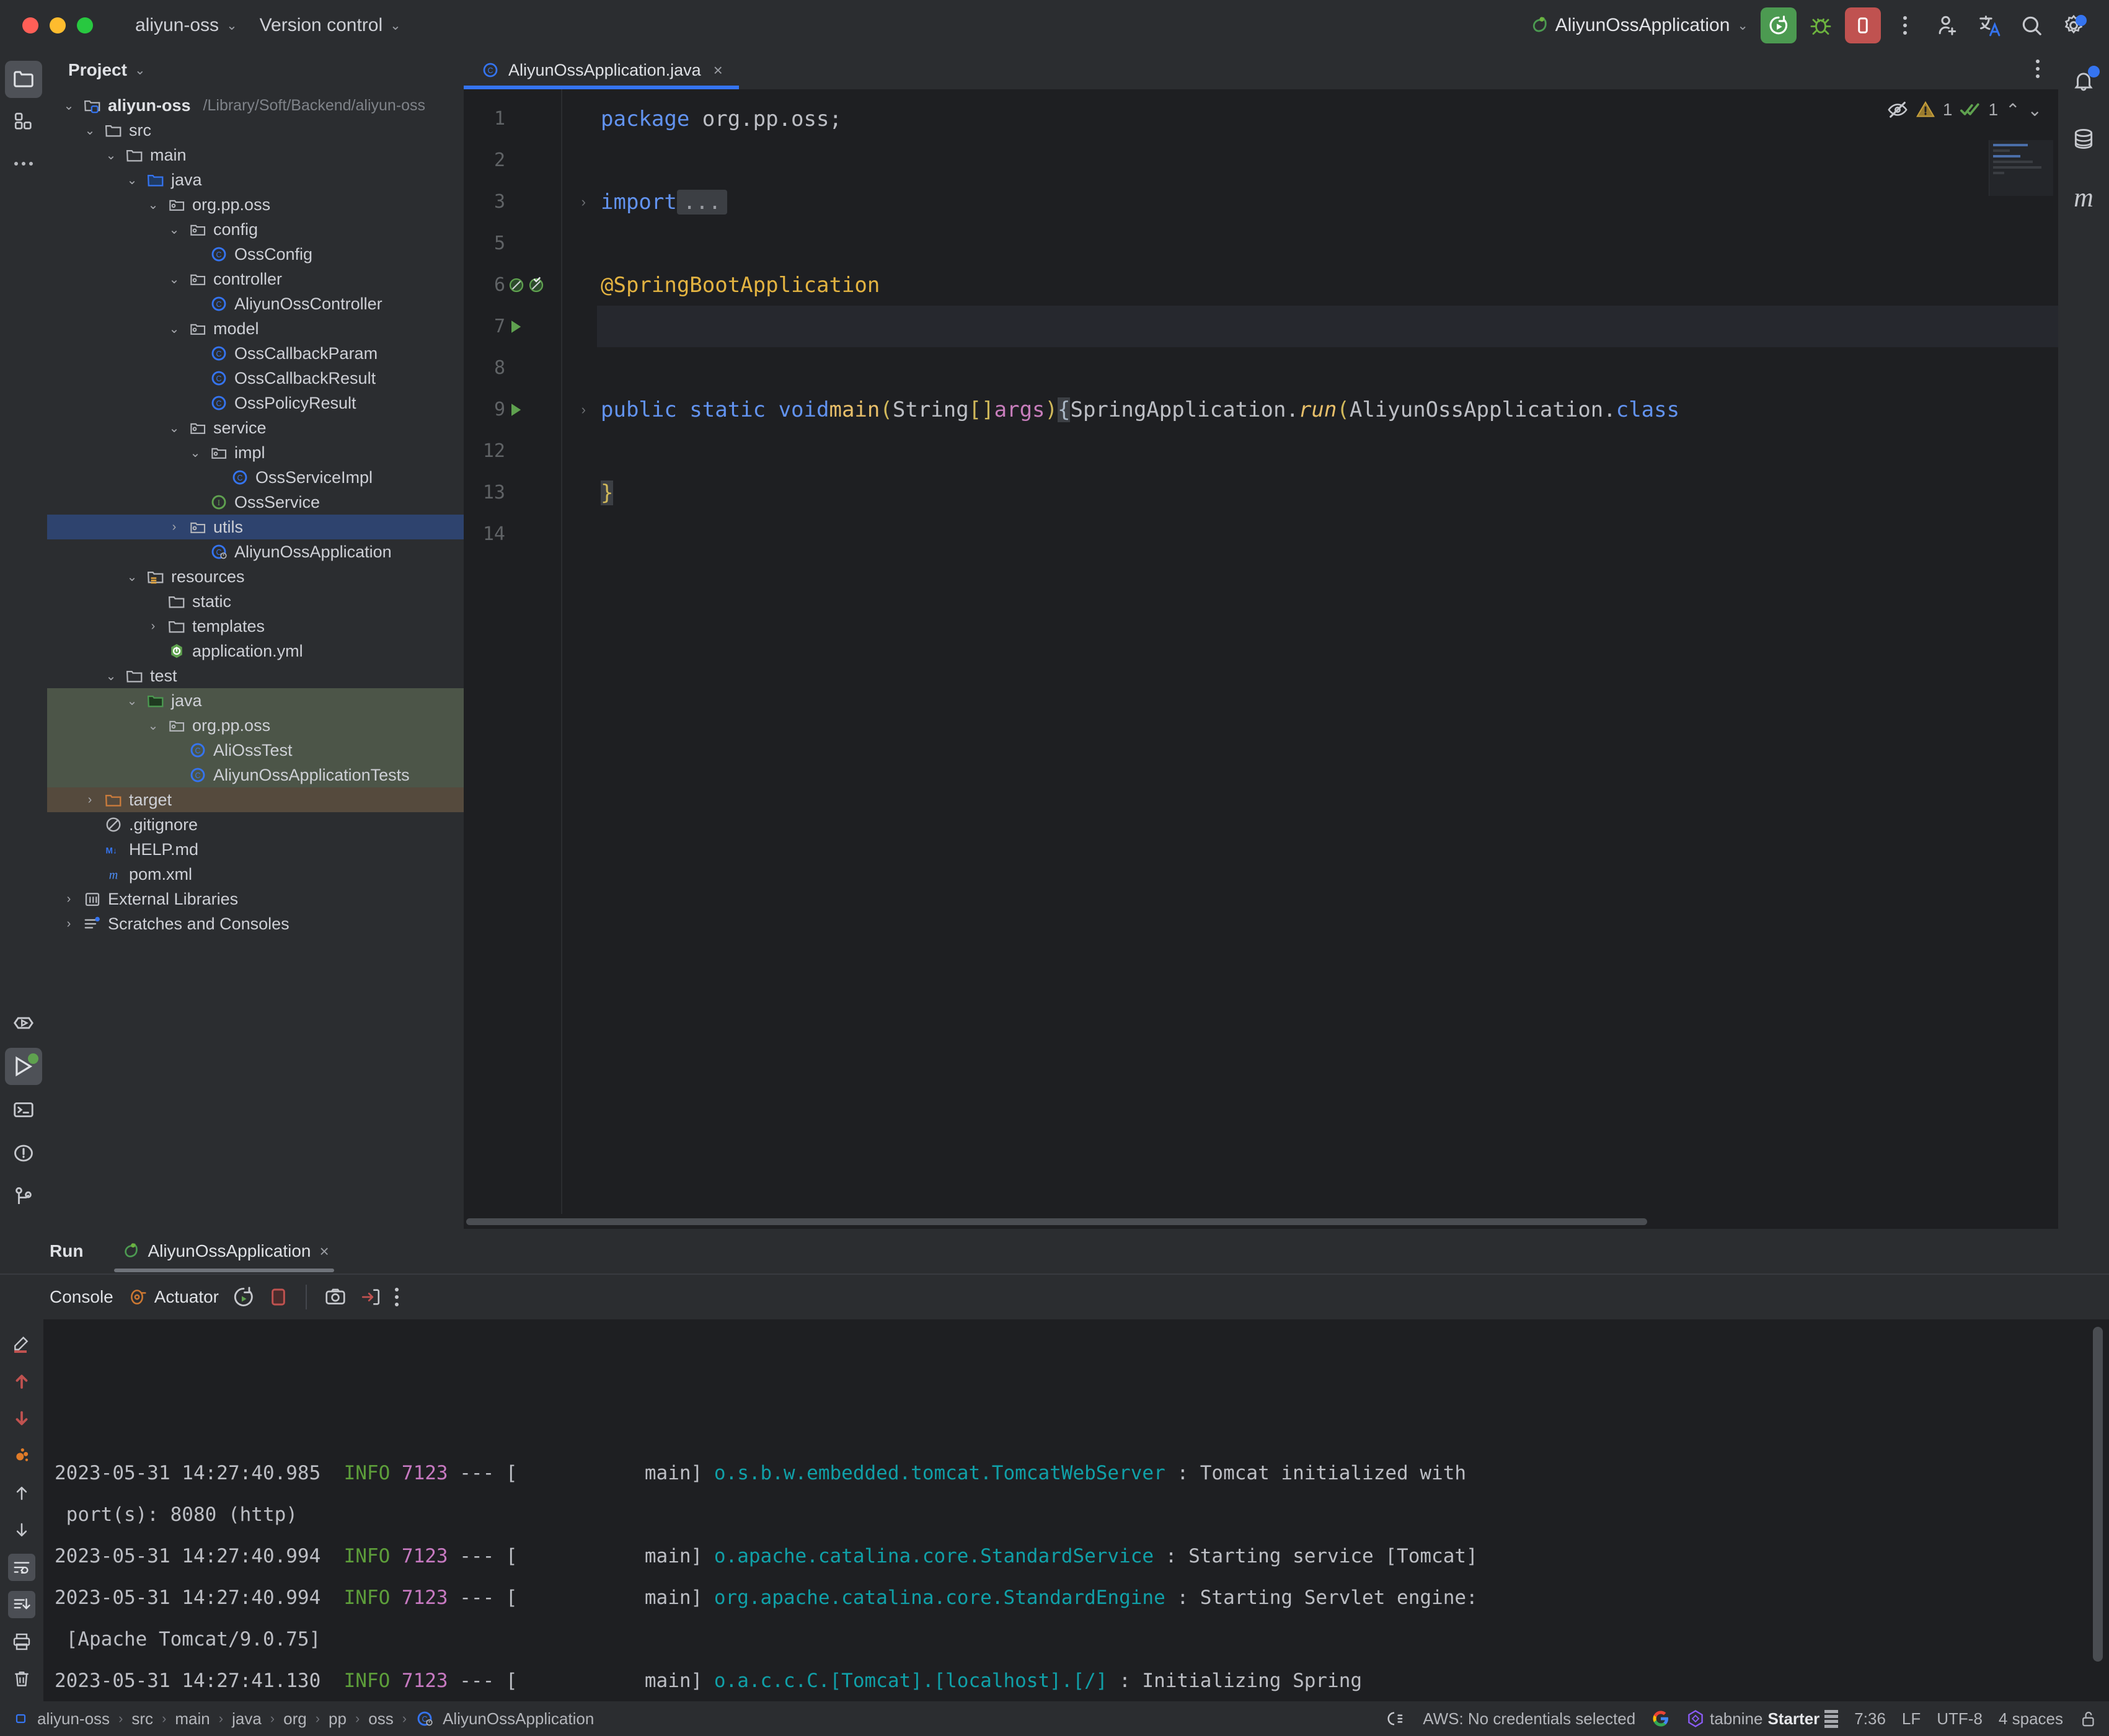 The height and width of the screenshot is (1736, 2109). What do you see at coordinates (1529, 1719) in the screenshot?
I see `aws-status: AWS: No credentials selected` at bounding box center [1529, 1719].